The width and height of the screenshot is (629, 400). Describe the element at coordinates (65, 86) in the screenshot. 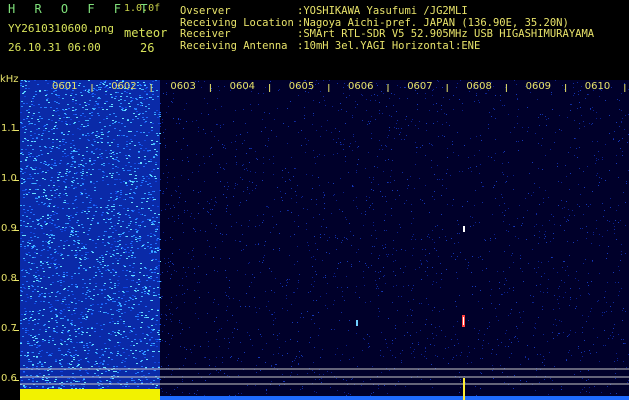

I see `time-tick-label: 0601` at that location.